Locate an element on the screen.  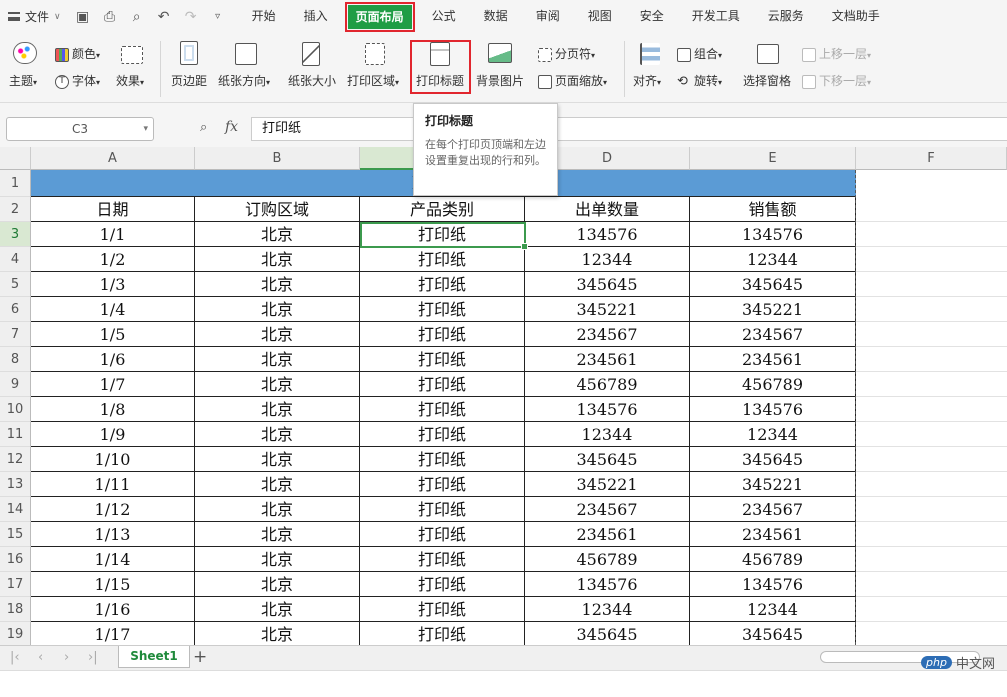
table-cell: 1/6 is located at coordinates (113, 359).